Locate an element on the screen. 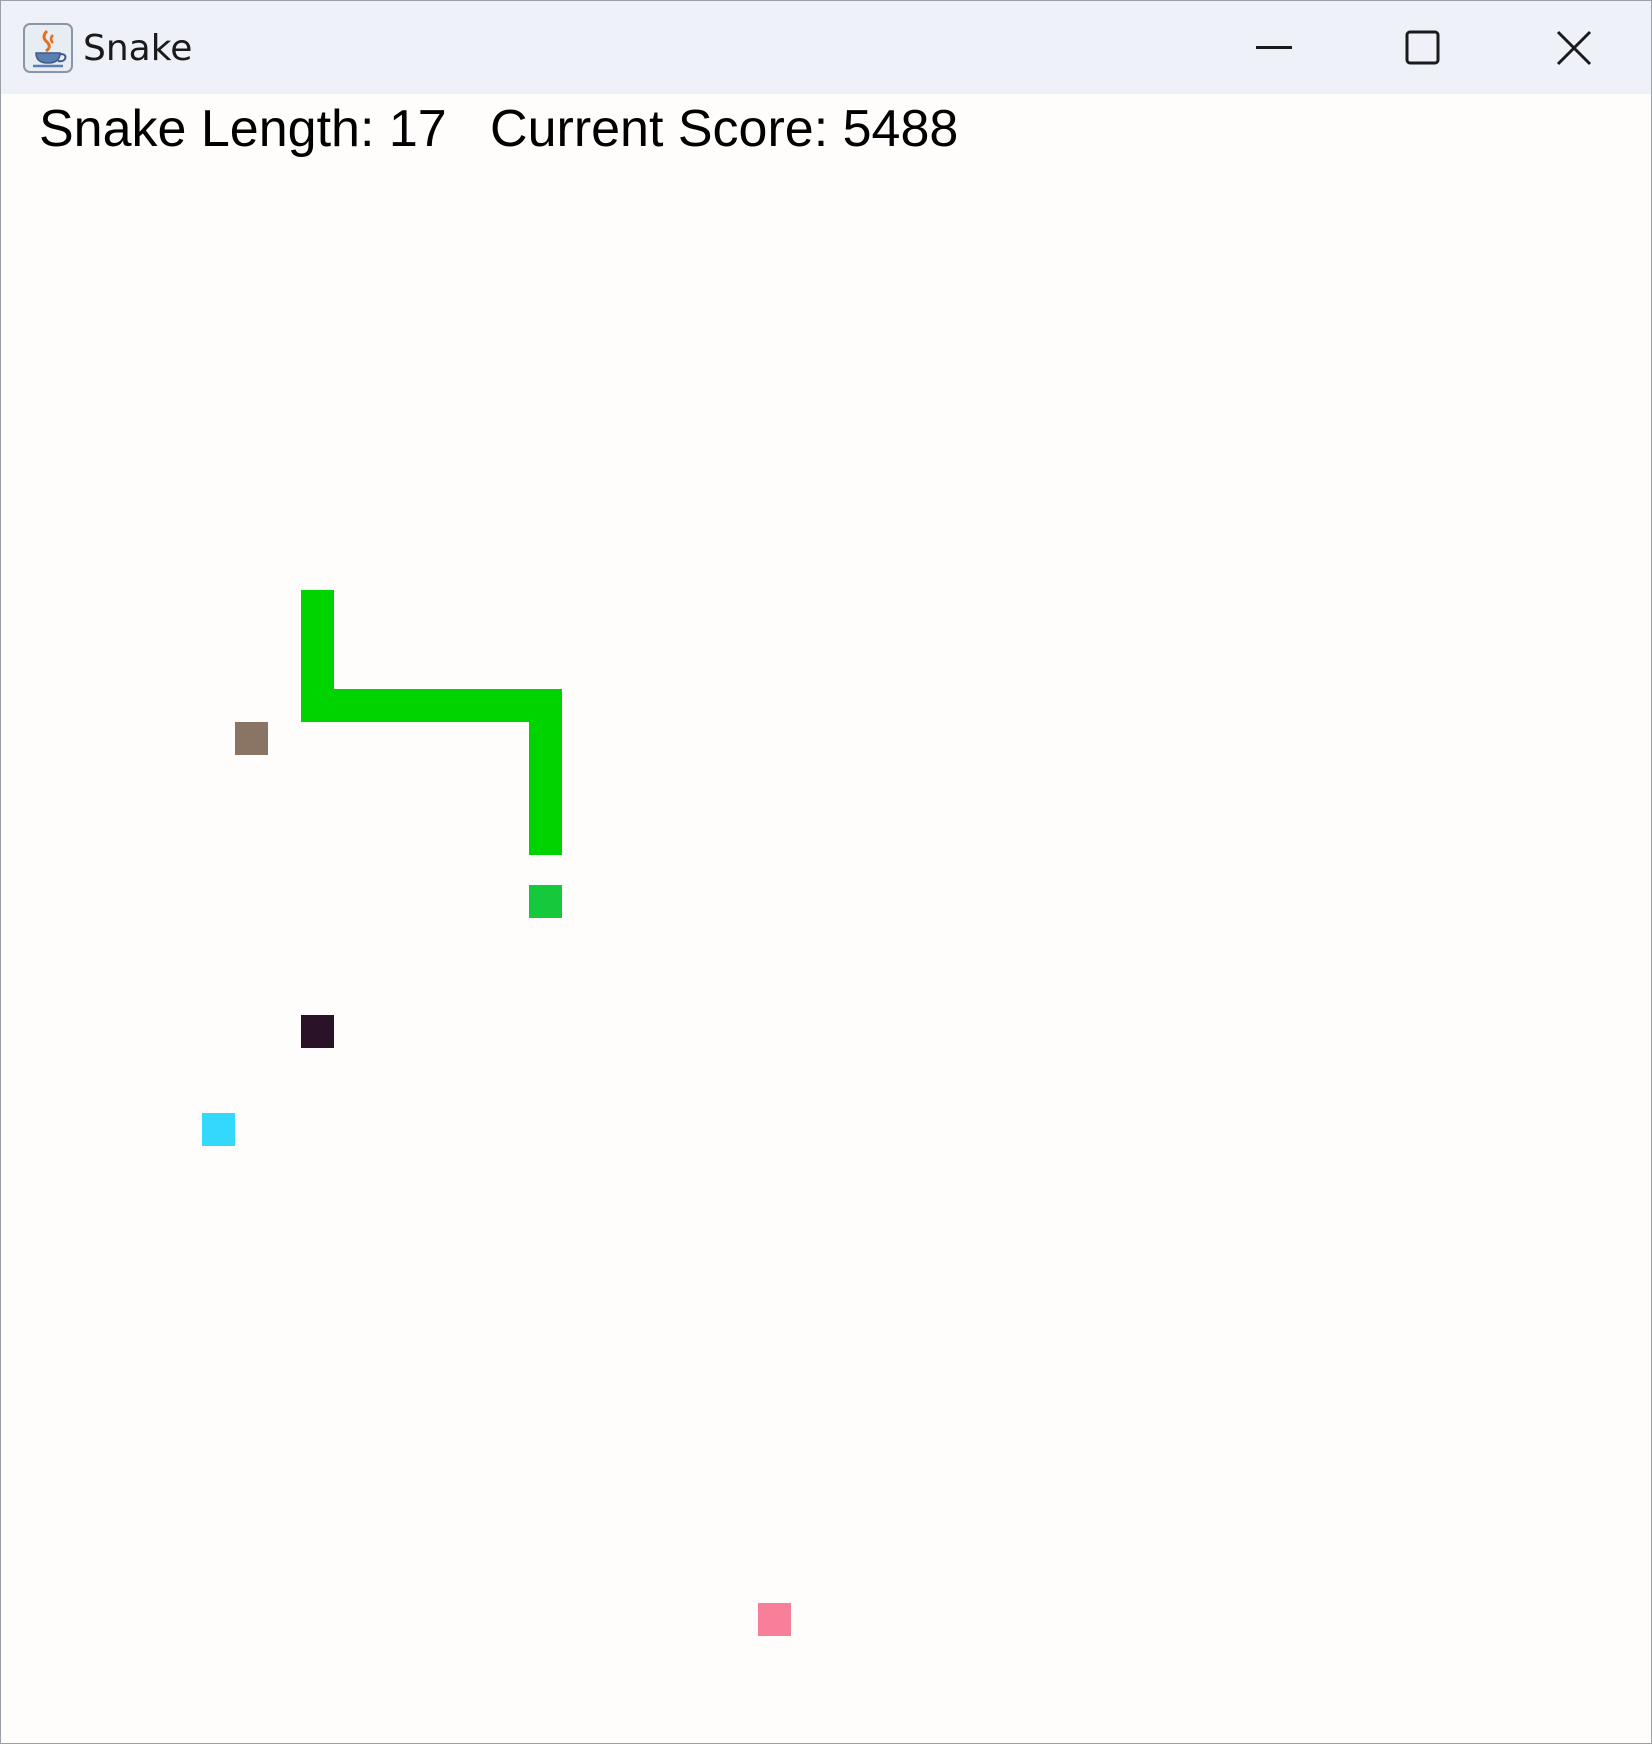 Image resolution: width=1652 pixels, height=1744 pixels. food-item-cyan is located at coordinates (218, 1129).